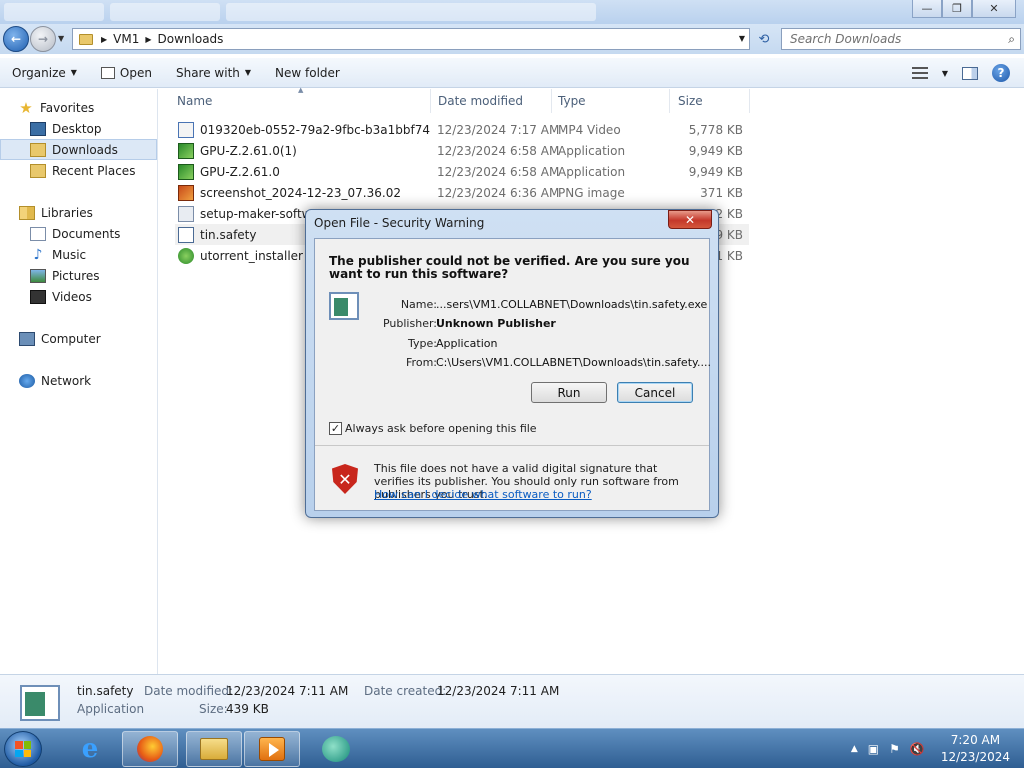 This screenshot has width=1024, height=768. I want to click on nav-music: ♪ Music, so click(78, 254).